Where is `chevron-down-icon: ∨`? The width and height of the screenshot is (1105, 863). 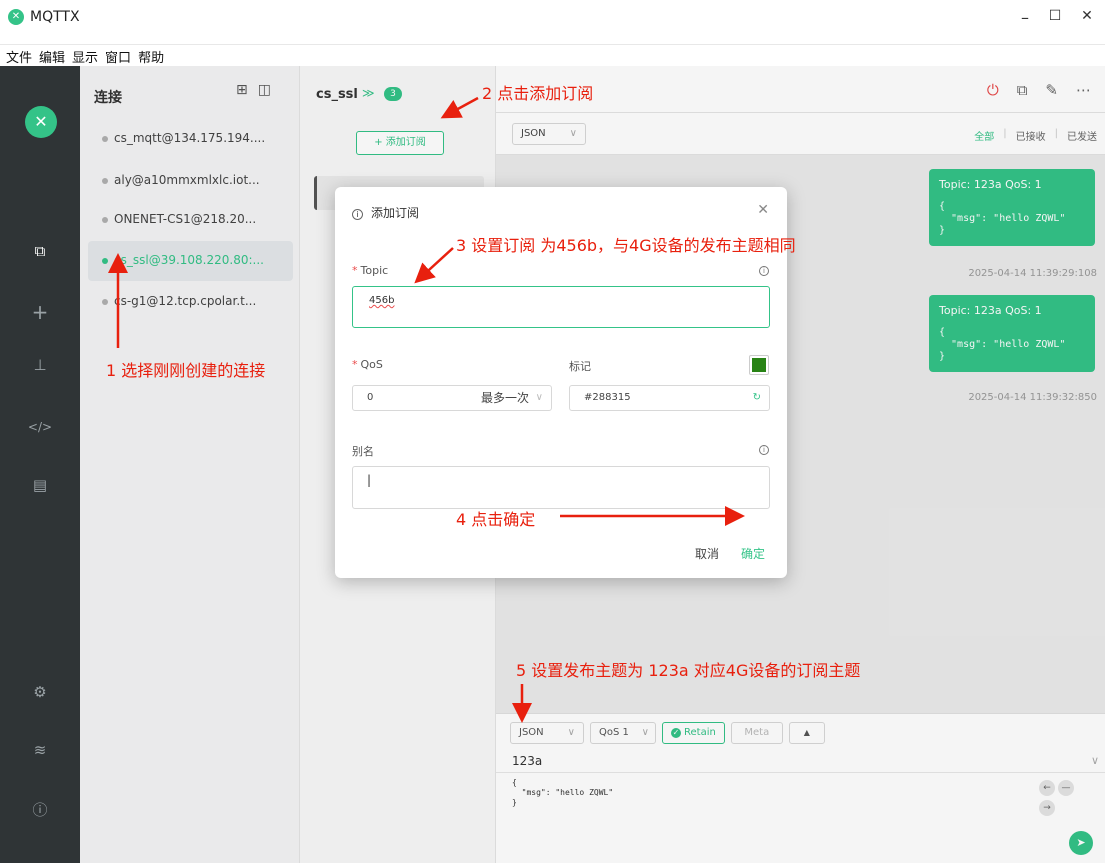 chevron-down-icon: ∨ is located at coordinates (539, 397).